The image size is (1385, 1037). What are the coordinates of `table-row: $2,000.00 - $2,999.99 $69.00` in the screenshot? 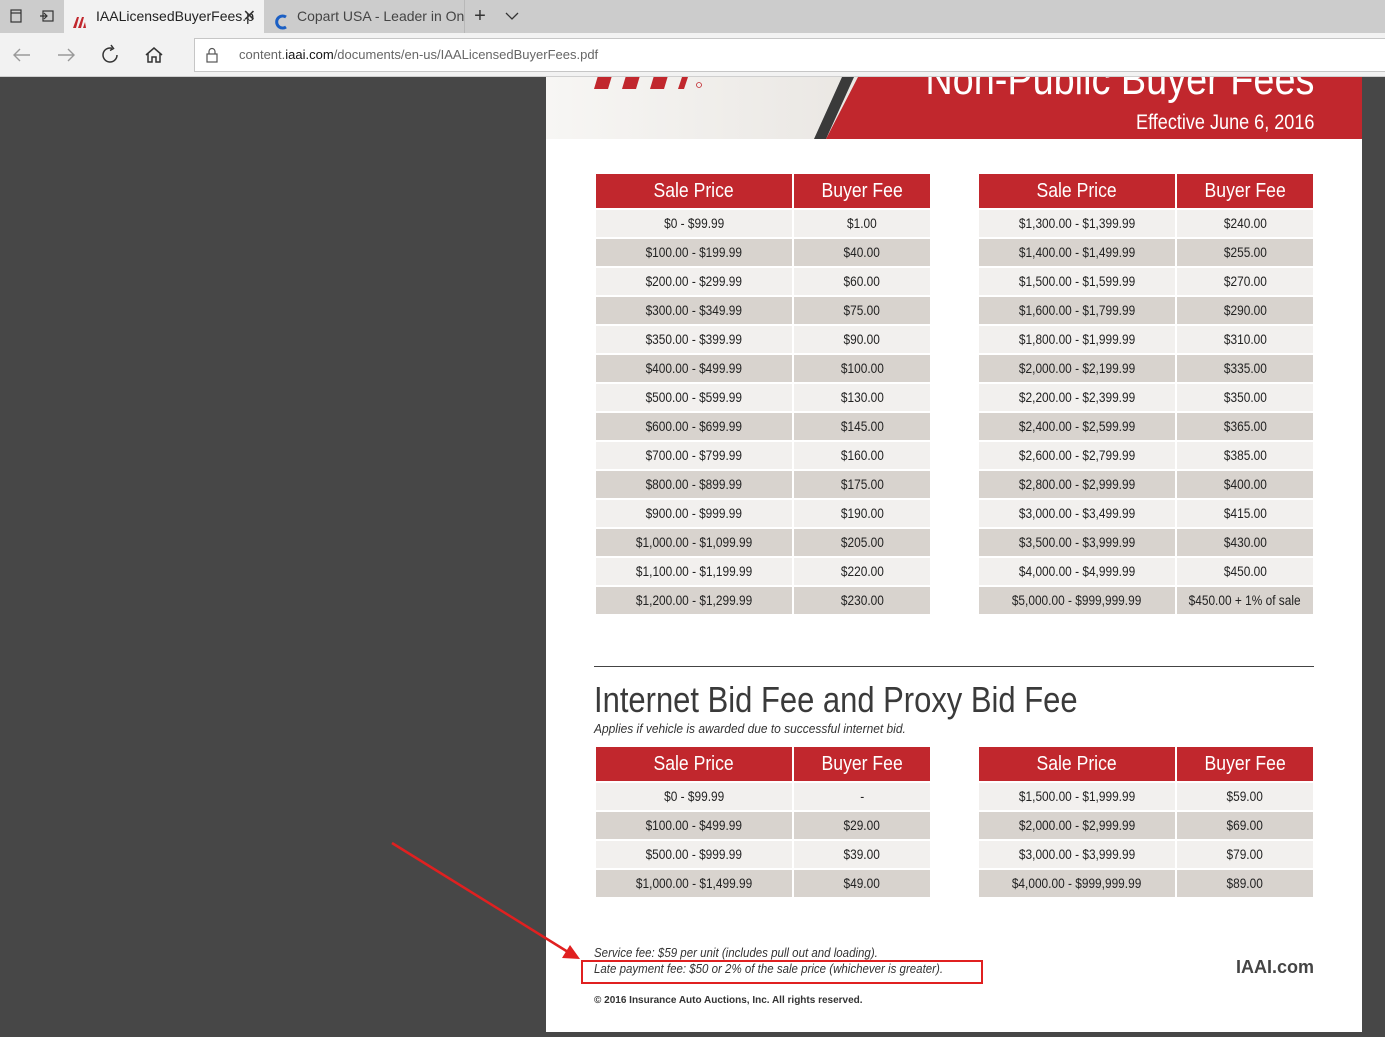 It's located at (1146, 825).